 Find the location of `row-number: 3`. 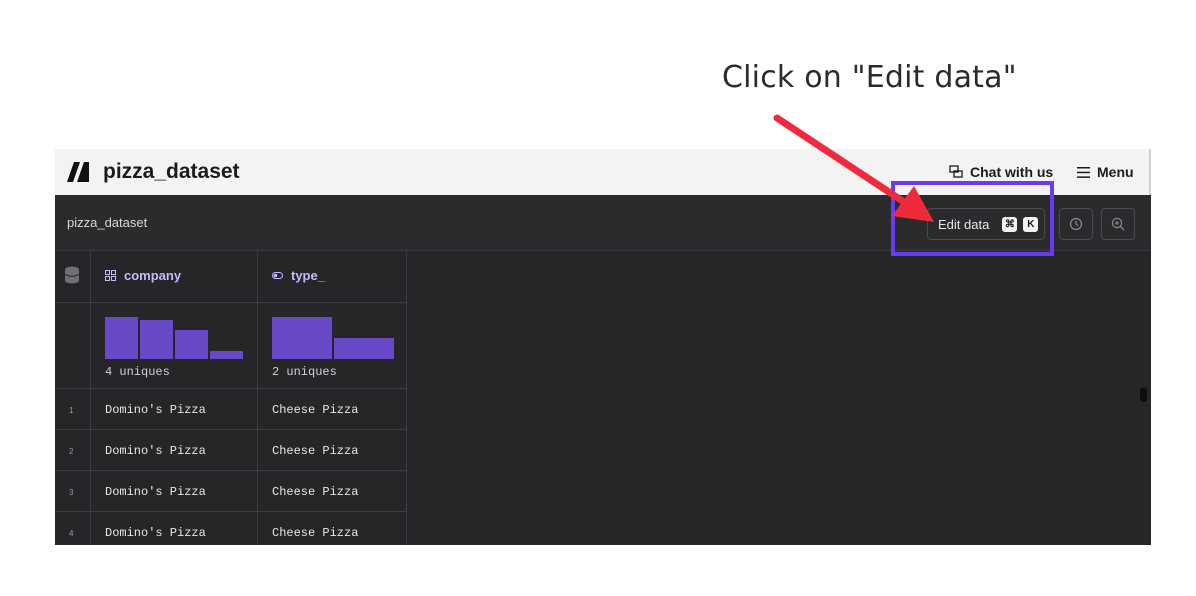

row-number: 3 is located at coordinates (71, 492).